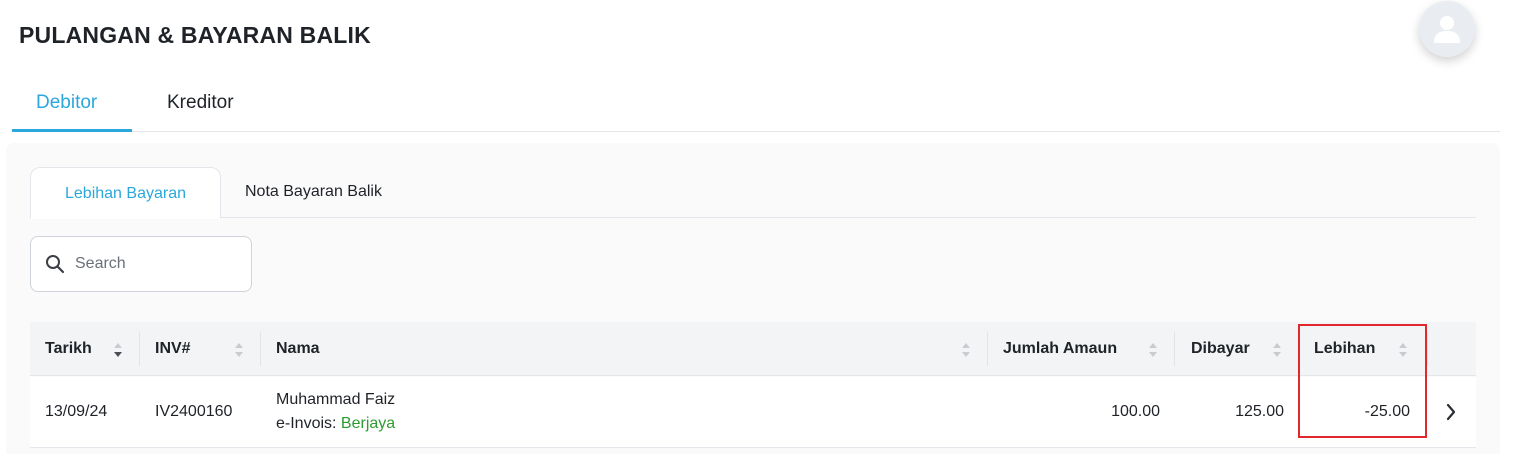  Describe the element at coordinates (336, 399) in the screenshot. I see `cell-nama: Muhammad Faiz` at that location.